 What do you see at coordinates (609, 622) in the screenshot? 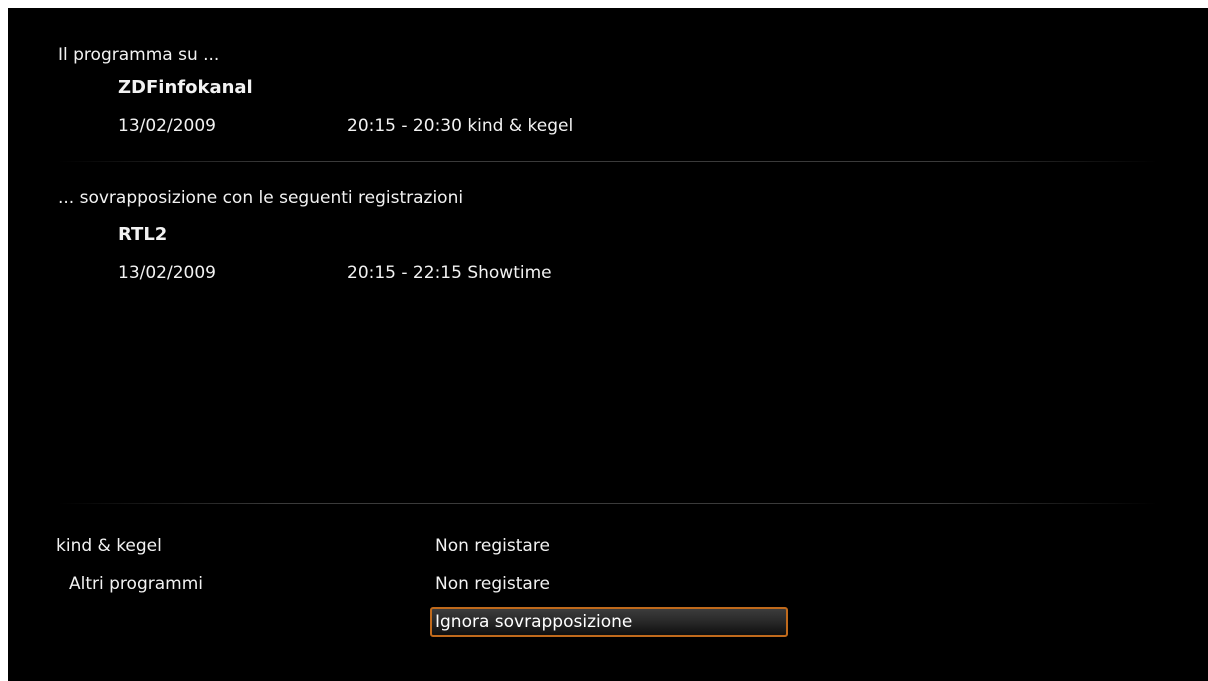
I see `ignore-overlap-button: Ignora sovrapposizione` at bounding box center [609, 622].